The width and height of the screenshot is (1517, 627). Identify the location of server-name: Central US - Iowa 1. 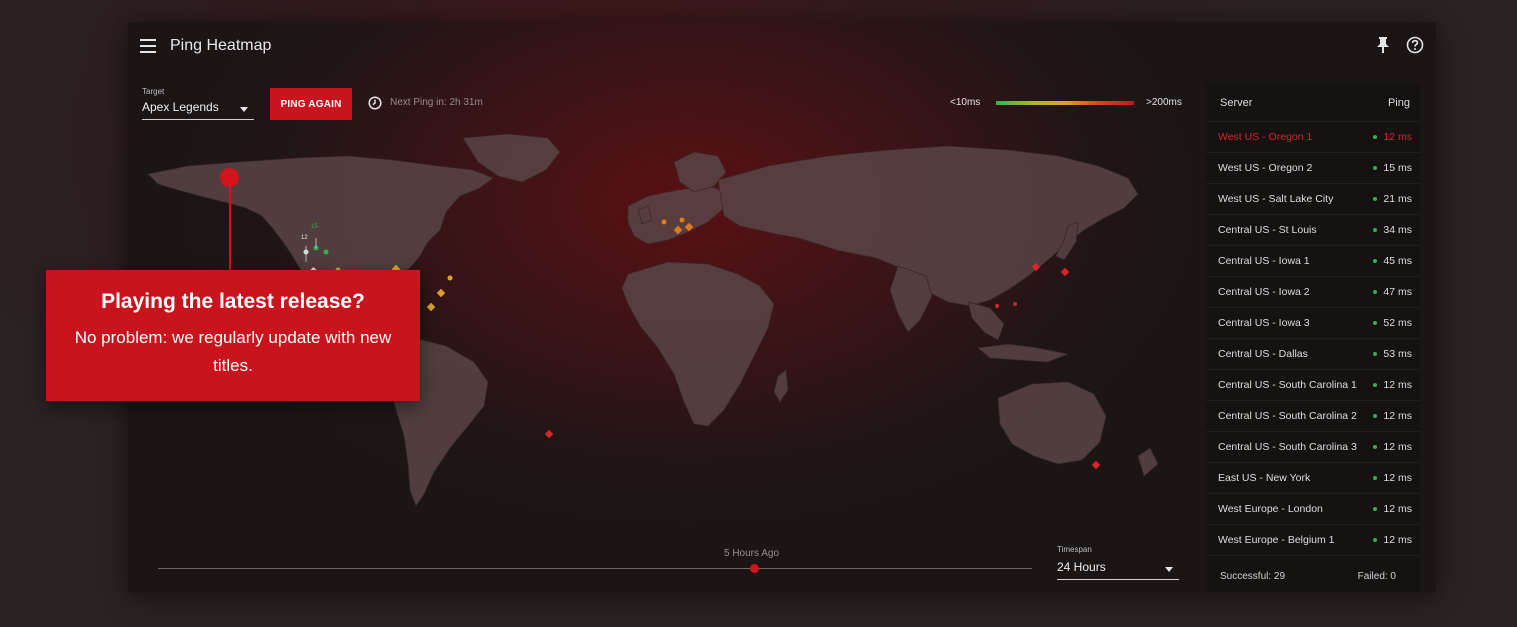
(1264, 261).